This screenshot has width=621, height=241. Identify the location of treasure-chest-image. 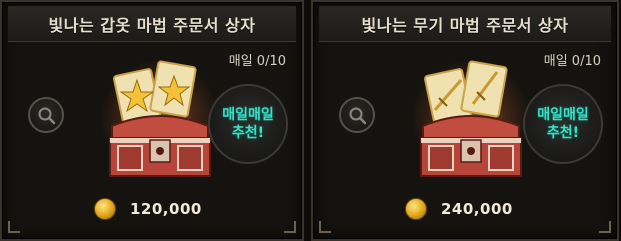
(471, 119).